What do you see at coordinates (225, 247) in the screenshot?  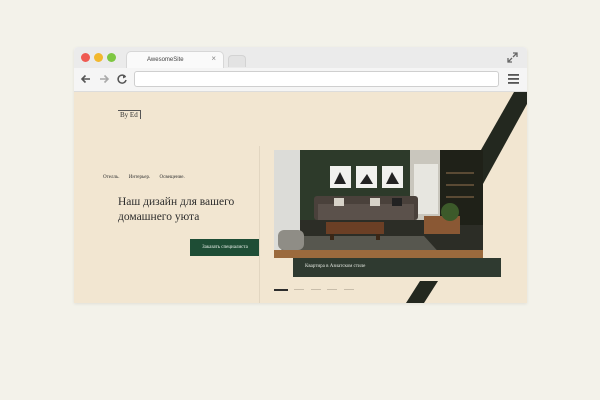 I see `order-specialist-button: Заказать специалиста` at bounding box center [225, 247].